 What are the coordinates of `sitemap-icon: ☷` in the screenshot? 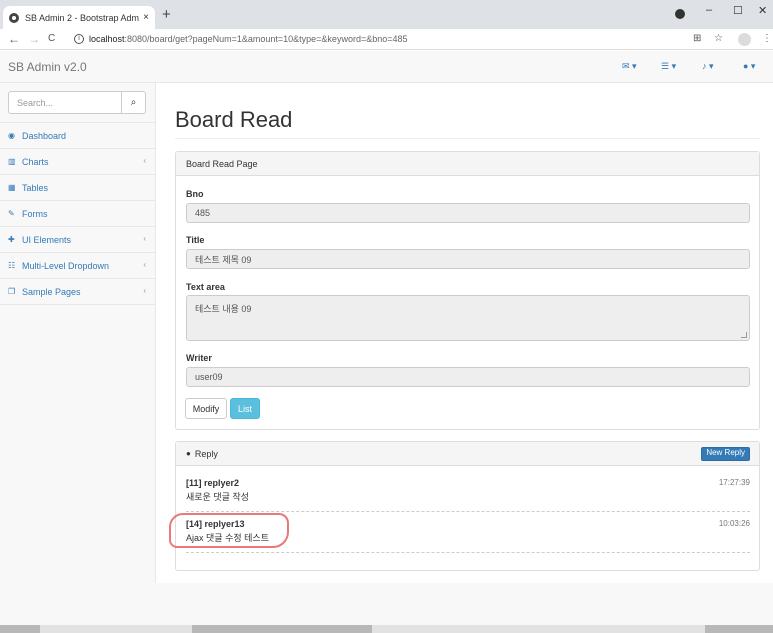 It's located at (12, 265).